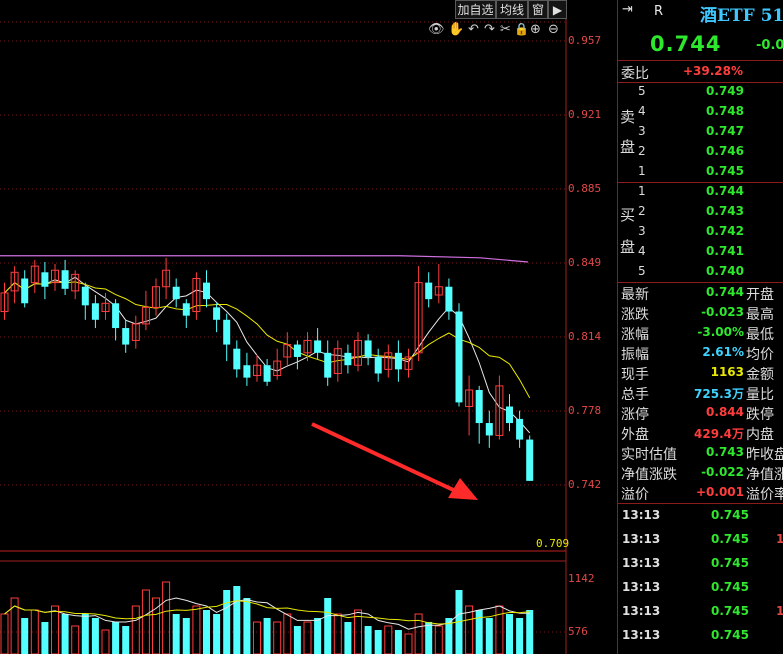 Image resolution: width=783 pixels, height=654 pixels. I want to click on ma-line-button: 均线, so click(512, 9).